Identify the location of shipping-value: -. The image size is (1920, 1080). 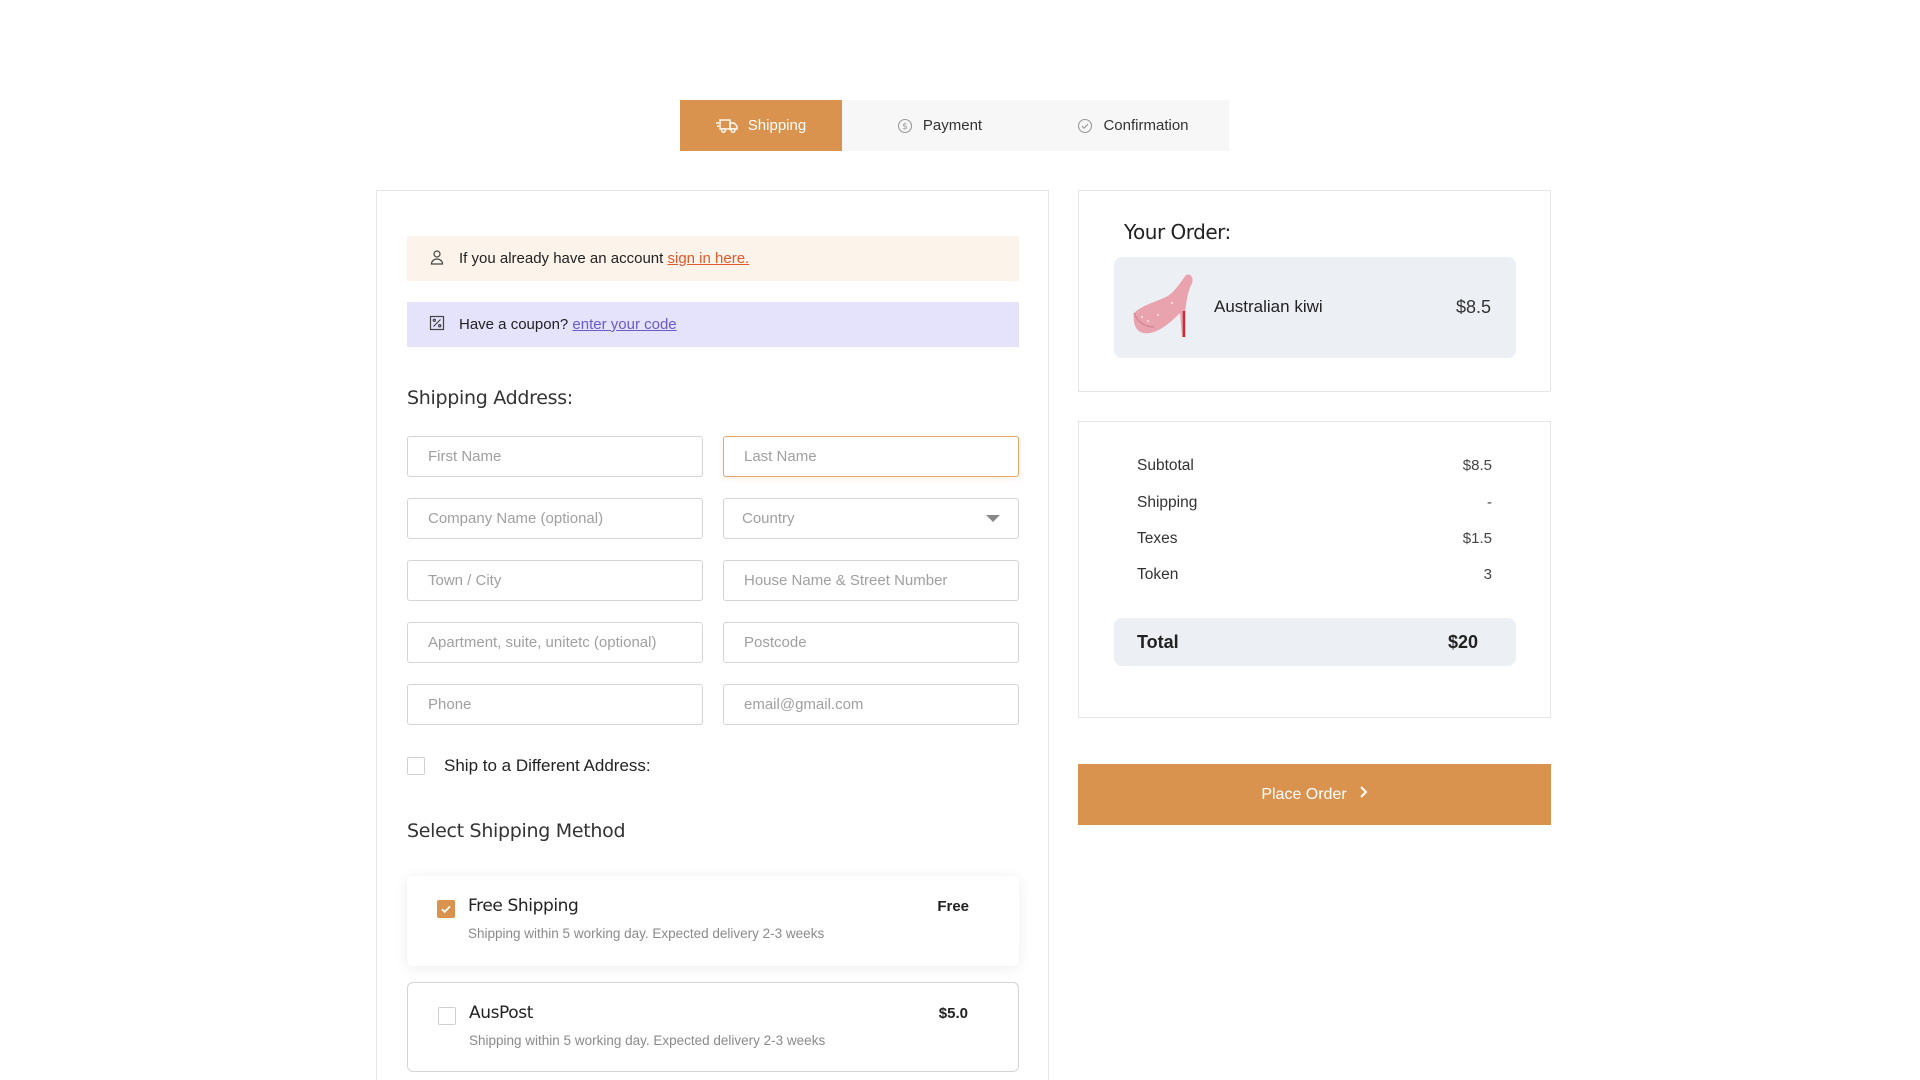
(1489, 502).